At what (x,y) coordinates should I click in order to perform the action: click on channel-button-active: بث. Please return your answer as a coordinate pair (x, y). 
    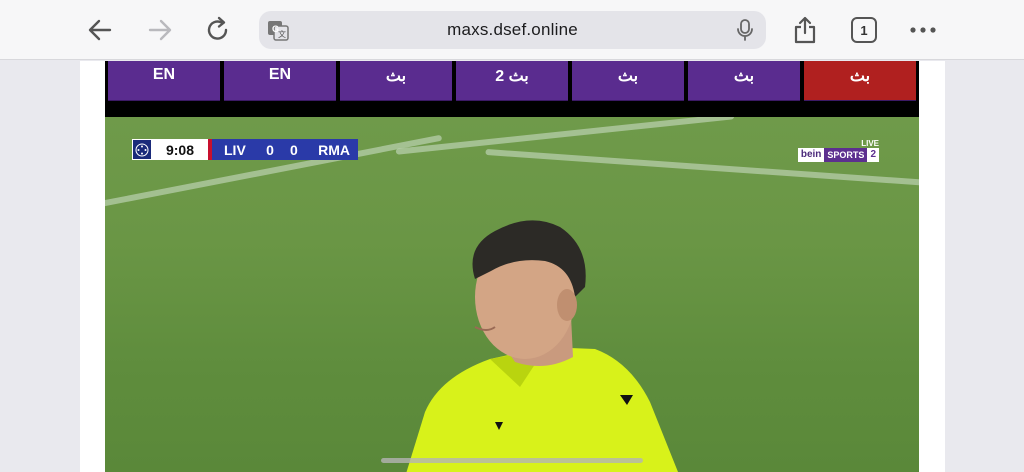
    Looking at the image, I should click on (860, 81).